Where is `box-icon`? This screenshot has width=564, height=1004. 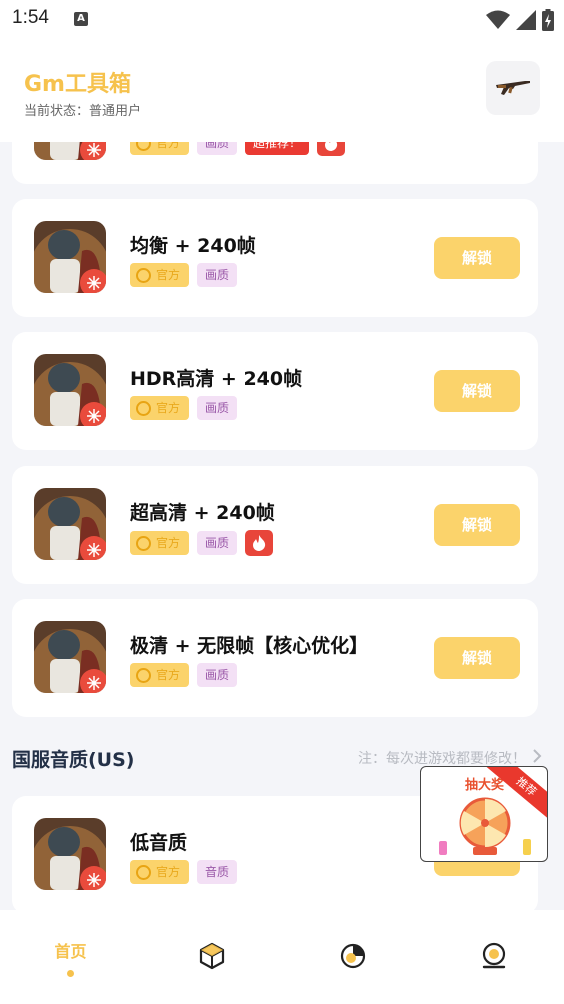
box-icon is located at coordinates (211, 956).